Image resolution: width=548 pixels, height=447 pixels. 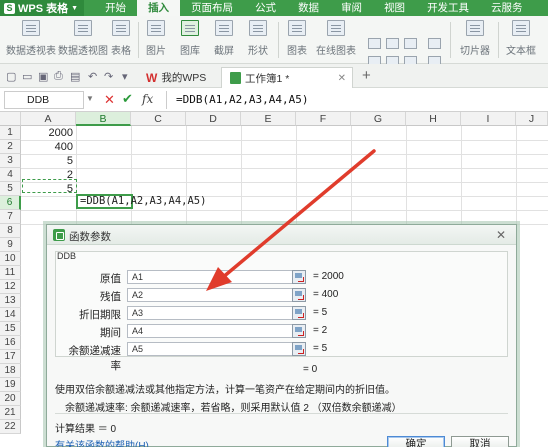 I want to click on close-icon: ✕, so click(x=501, y=235).